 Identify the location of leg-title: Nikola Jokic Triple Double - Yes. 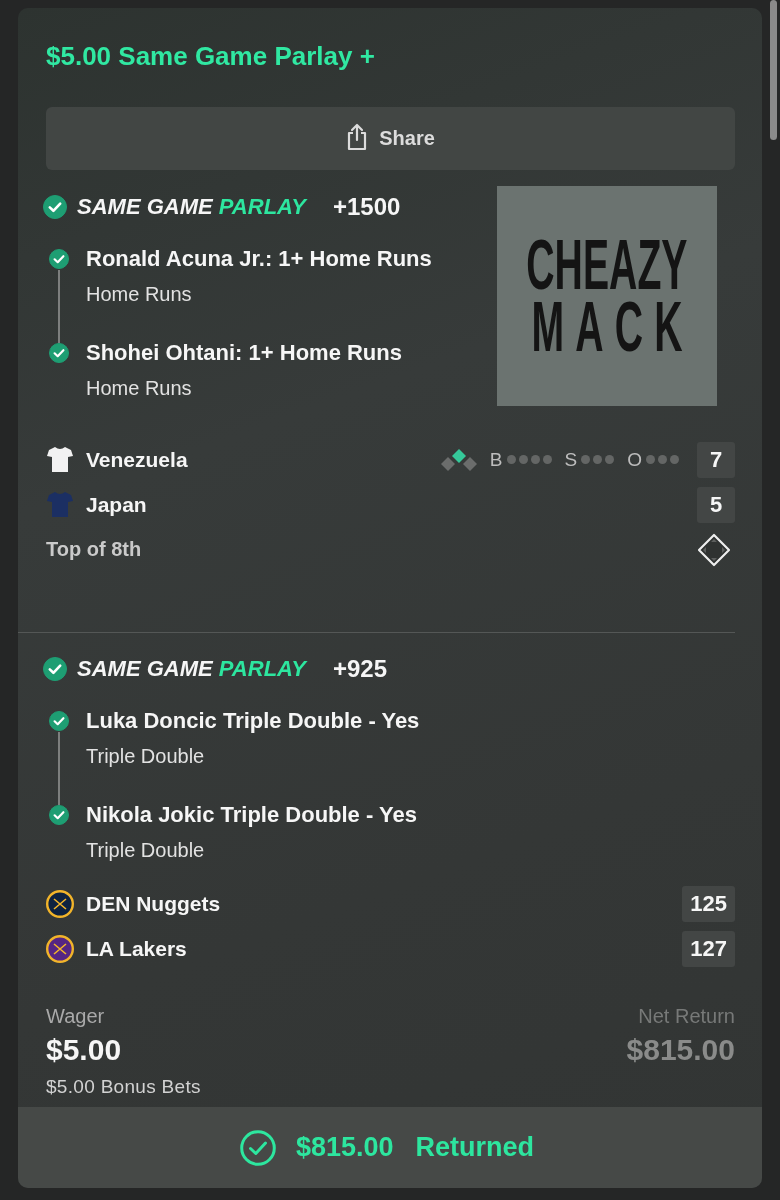
(252, 815).